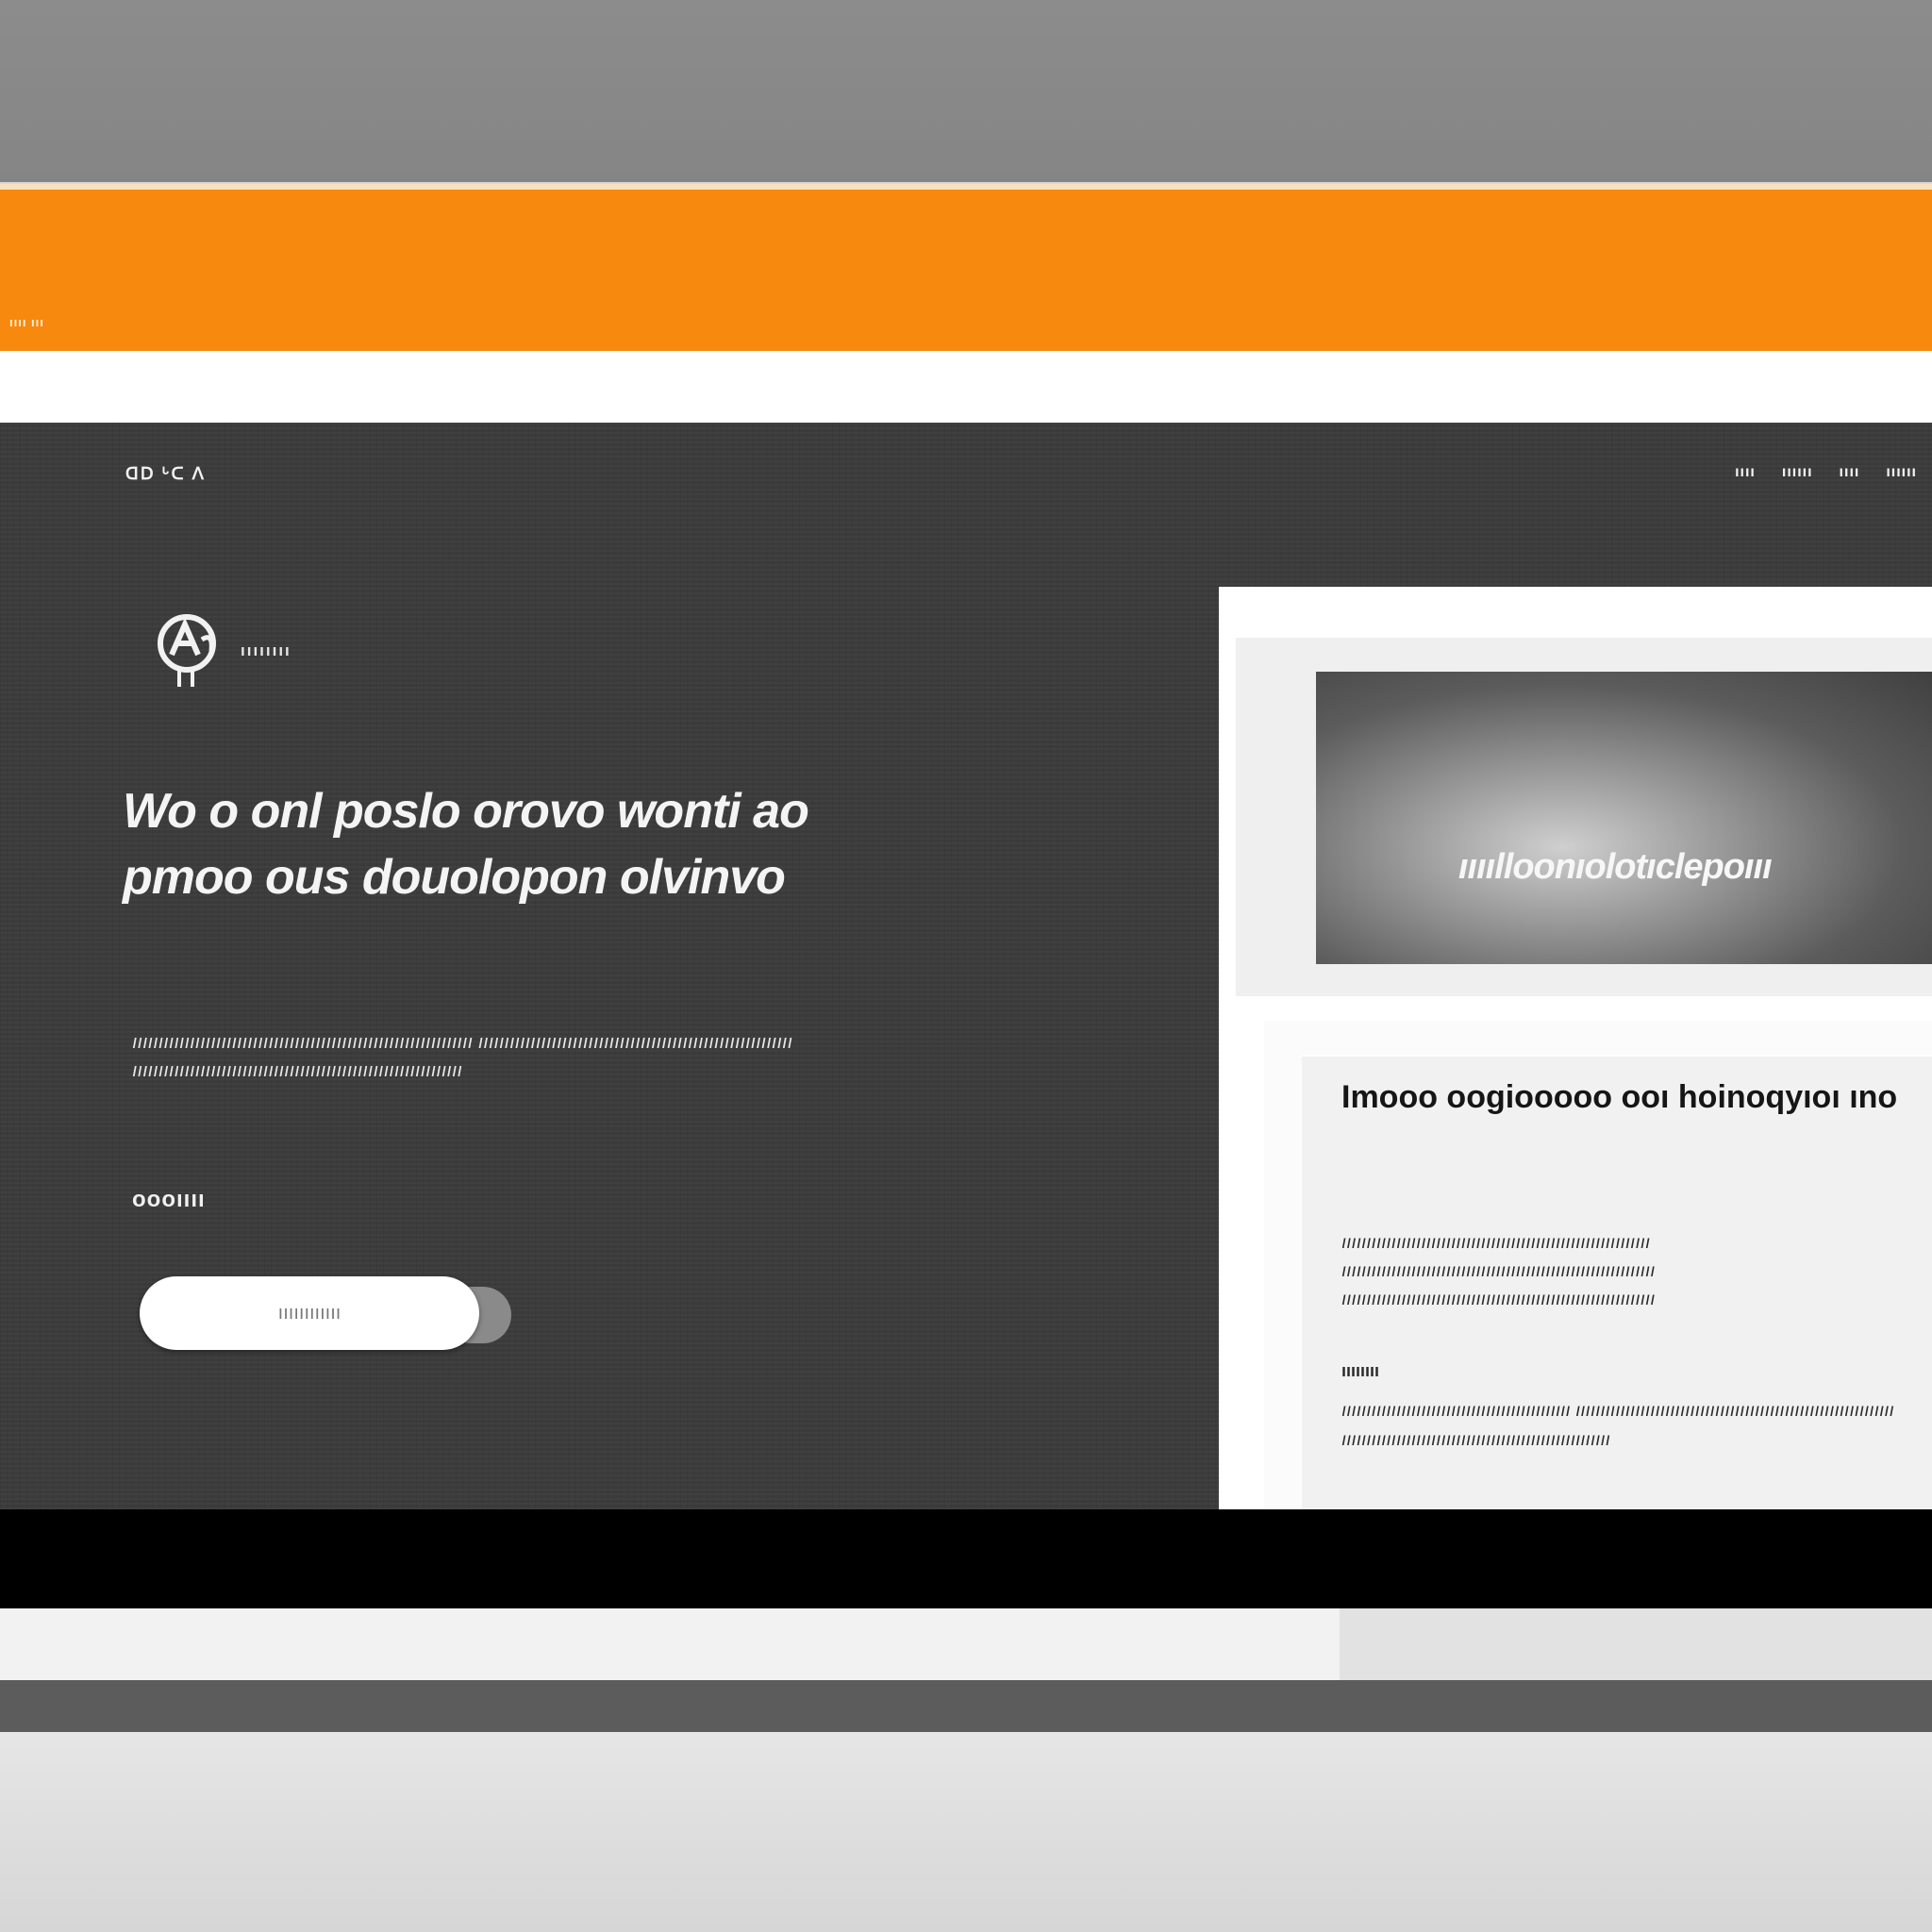 The image size is (1932, 1932). What do you see at coordinates (266, 650) in the screenshot?
I see `logo-name: ıııııııı` at bounding box center [266, 650].